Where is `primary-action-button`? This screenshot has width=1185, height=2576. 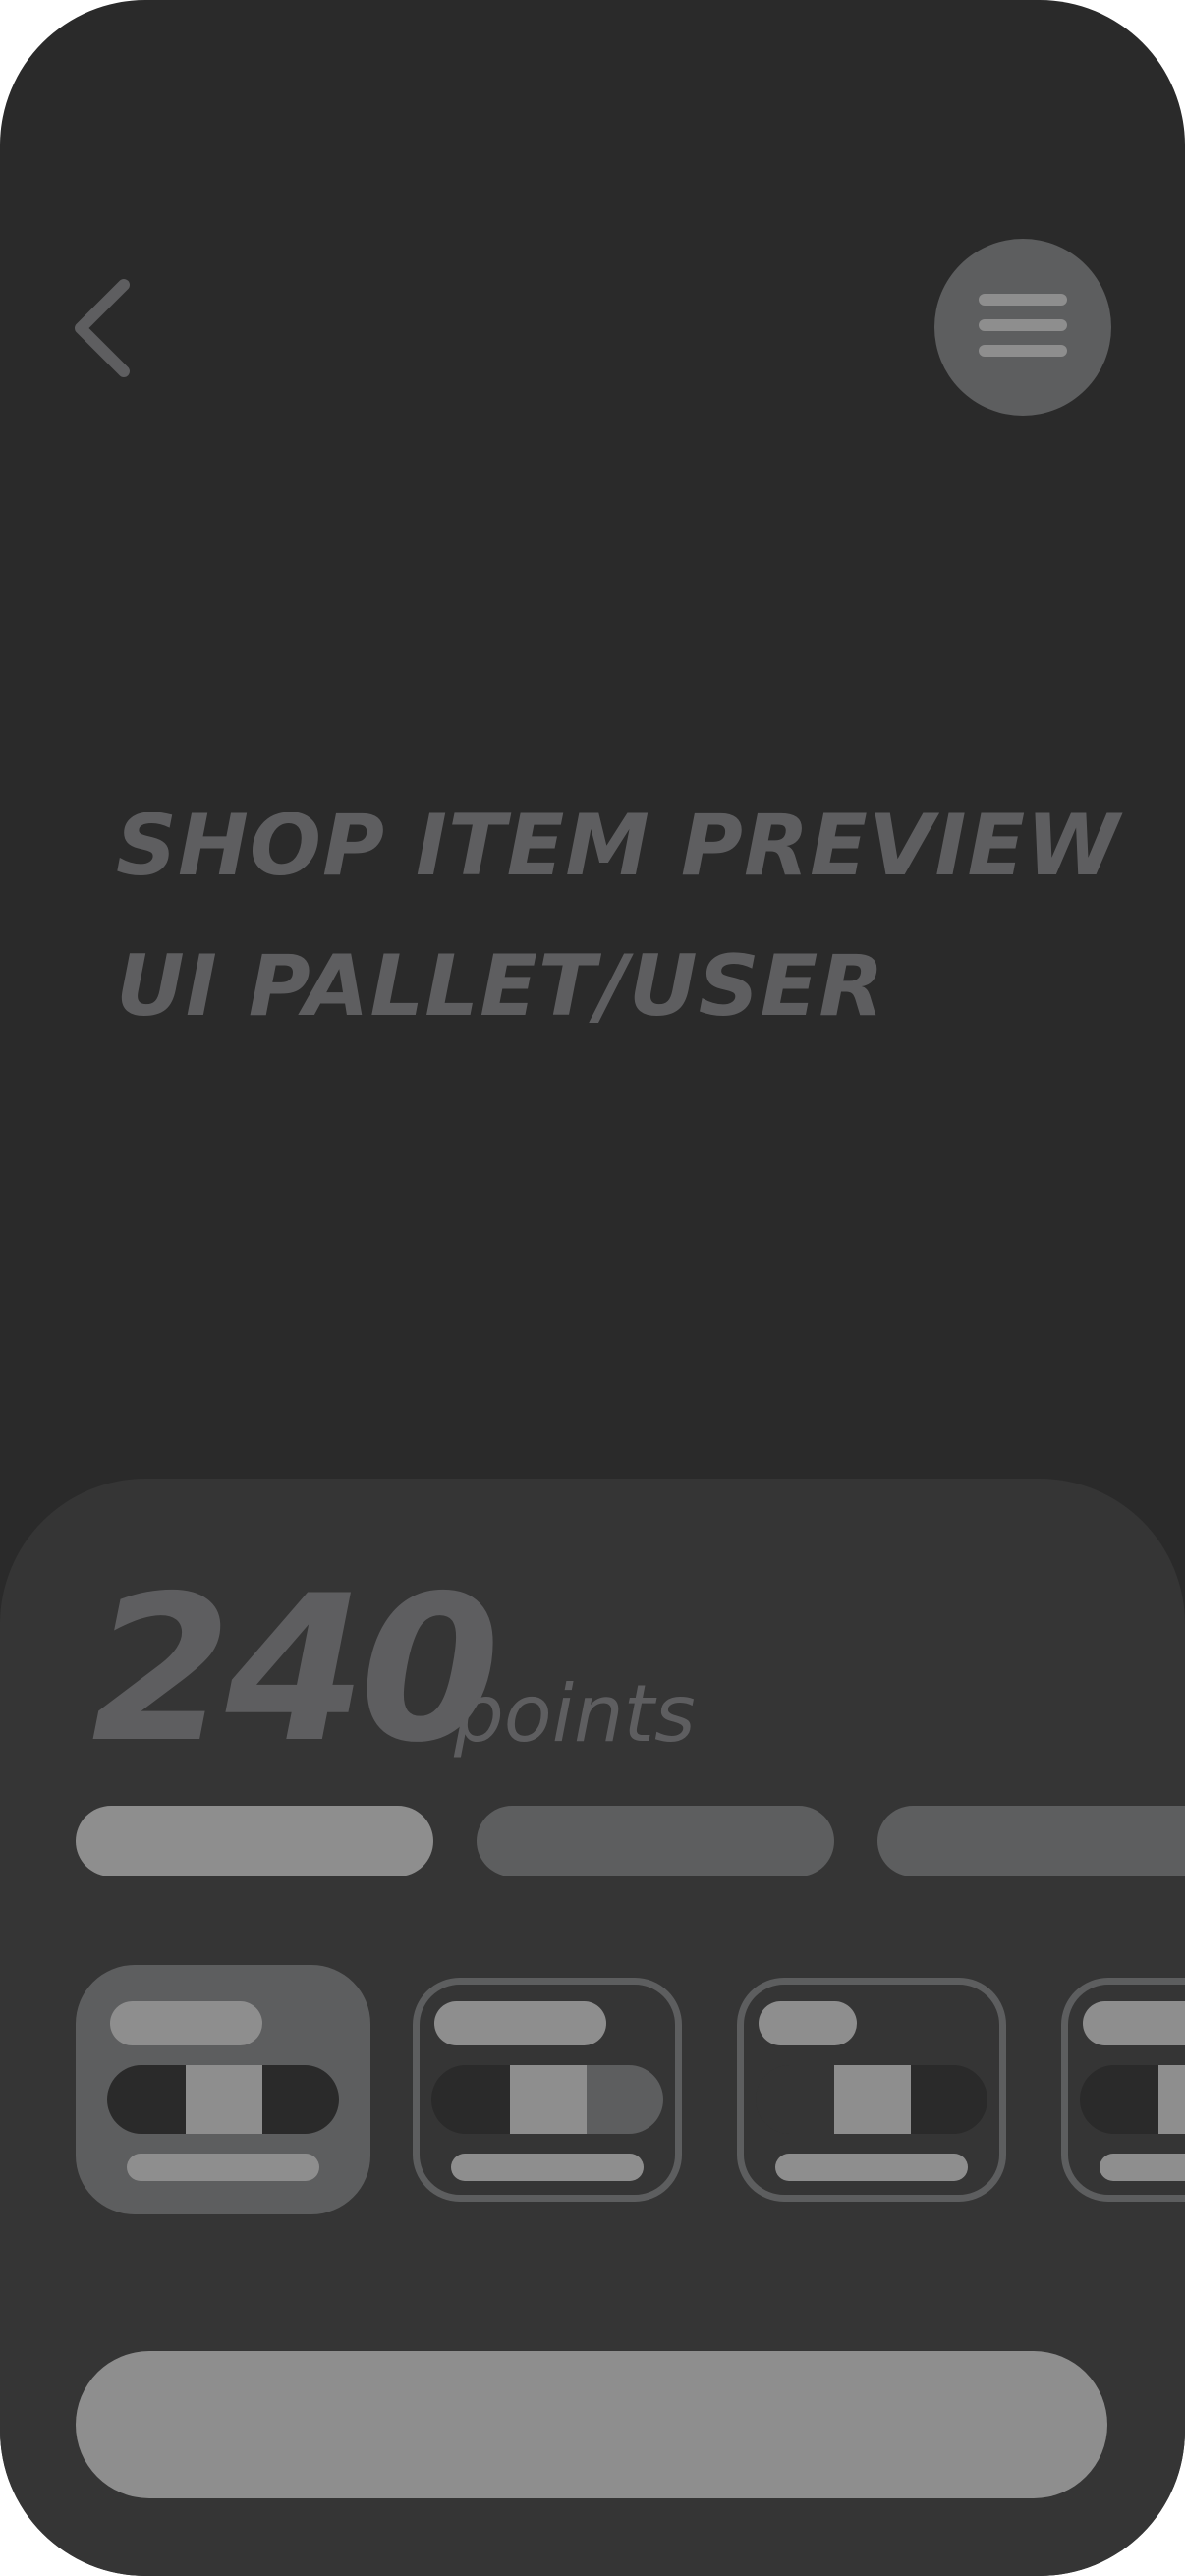
primary-action-button is located at coordinates (592, 2424).